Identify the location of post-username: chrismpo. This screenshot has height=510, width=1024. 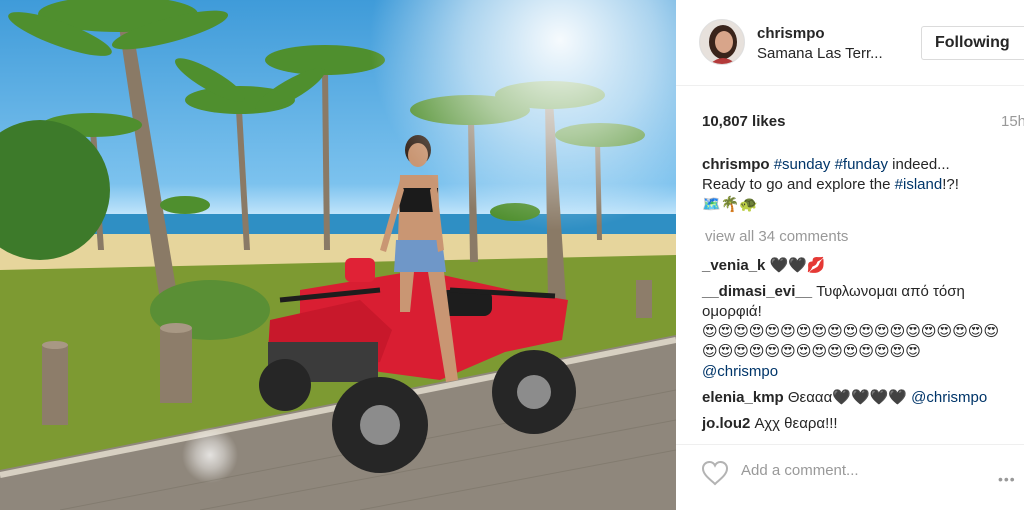
(791, 33).